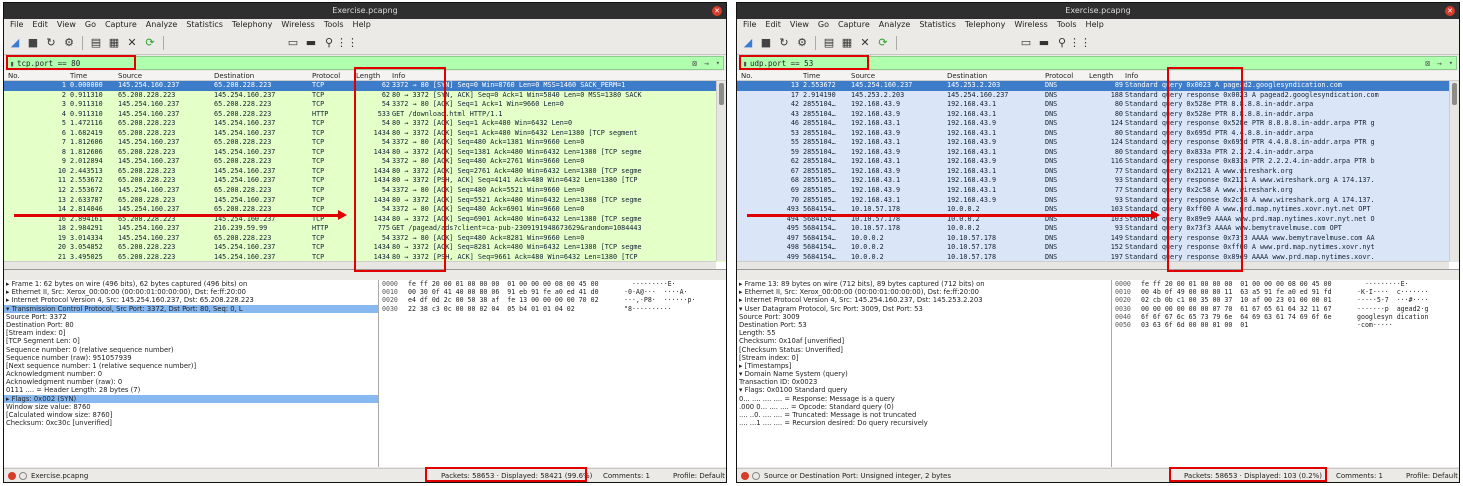 The height and width of the screenshot is (486, 1463). What do you see at coordinates (1392, 317) in the screenshot?
I see `hex-ascii: googlesyn dication` at bounding box center [1392, 317].